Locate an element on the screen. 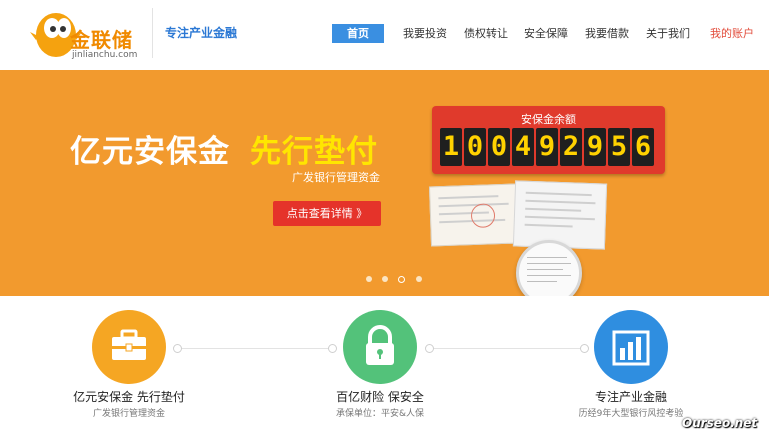 Image resolution: width=769 pixels, height=431 pixels. counter-digit: 6 is located at coordinates (643, 147).